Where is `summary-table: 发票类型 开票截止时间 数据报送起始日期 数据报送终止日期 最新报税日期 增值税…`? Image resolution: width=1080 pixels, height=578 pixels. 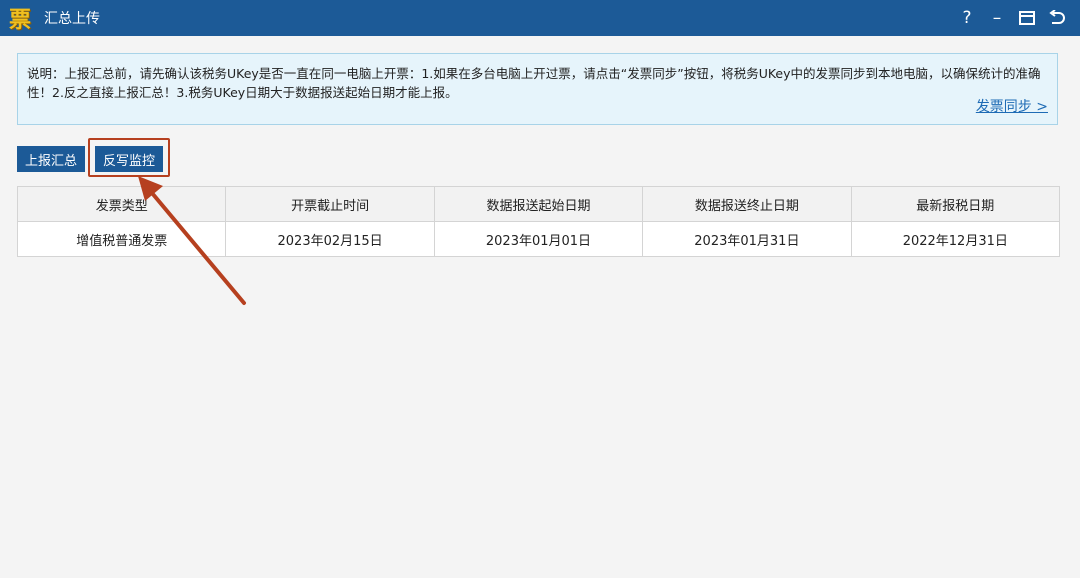
summary-table: 发票类型 开票截止时间 数据报送起始日期 数据报送终止日期 最新报税日期 增值税… is located at coordinates (538, 221).